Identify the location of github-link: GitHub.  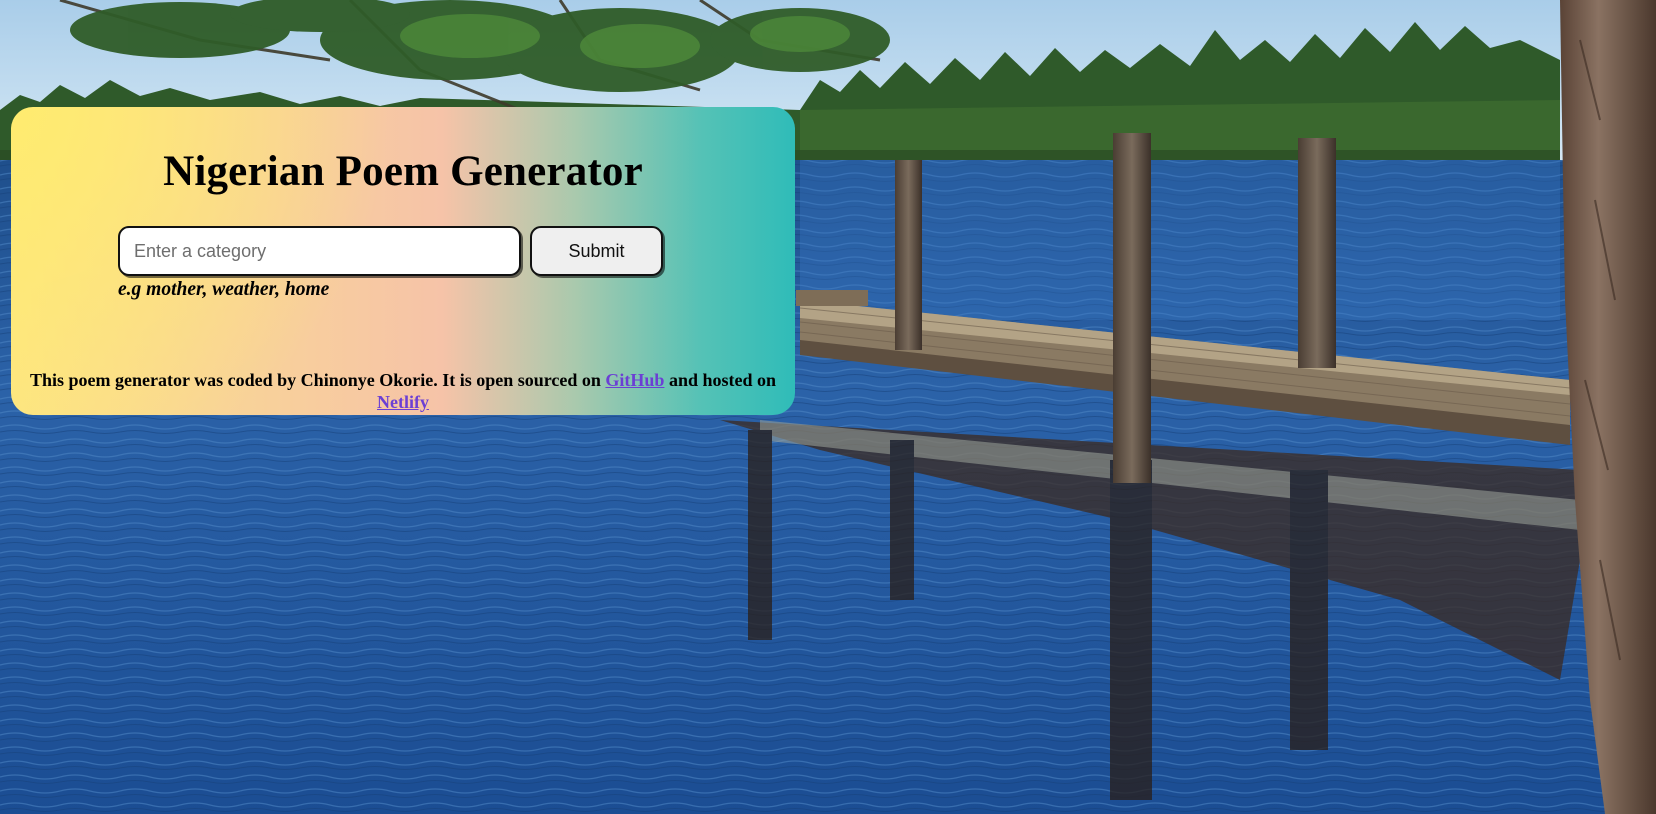
(634, 380).